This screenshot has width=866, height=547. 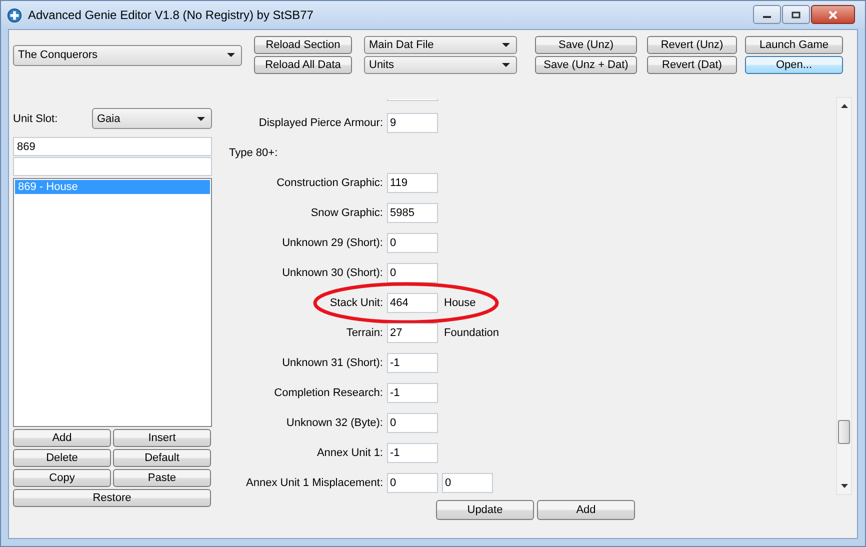 I want to click on unit-slot-dropdown: Gaia, so click(x=152, y=118).